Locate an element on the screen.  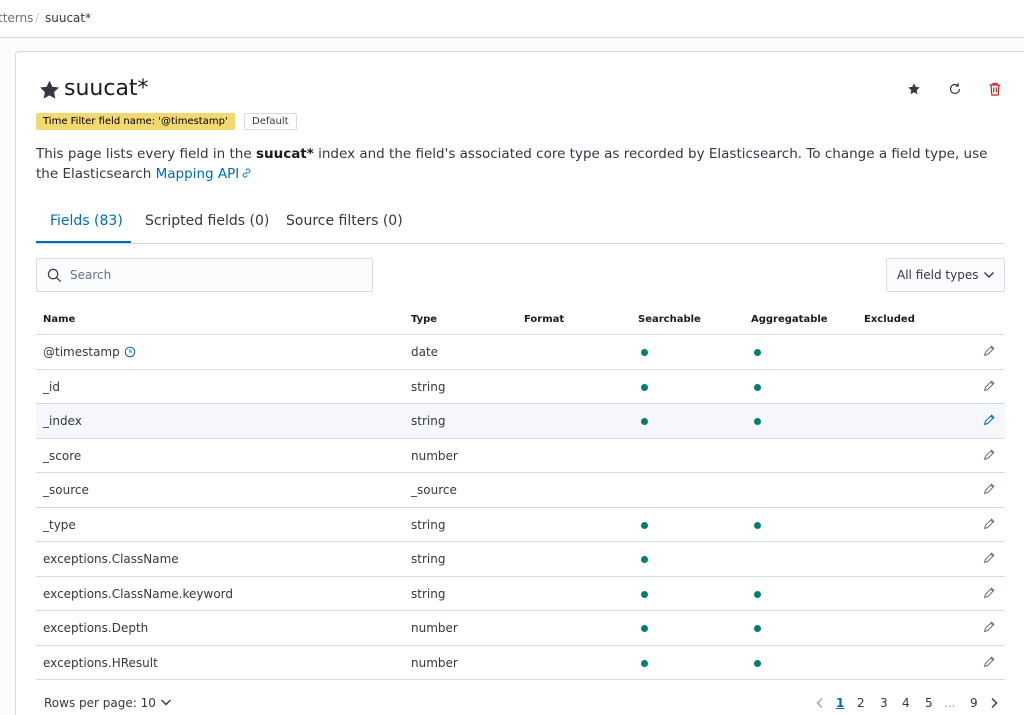
page-3: 3 is located at coordinates (884, 703).